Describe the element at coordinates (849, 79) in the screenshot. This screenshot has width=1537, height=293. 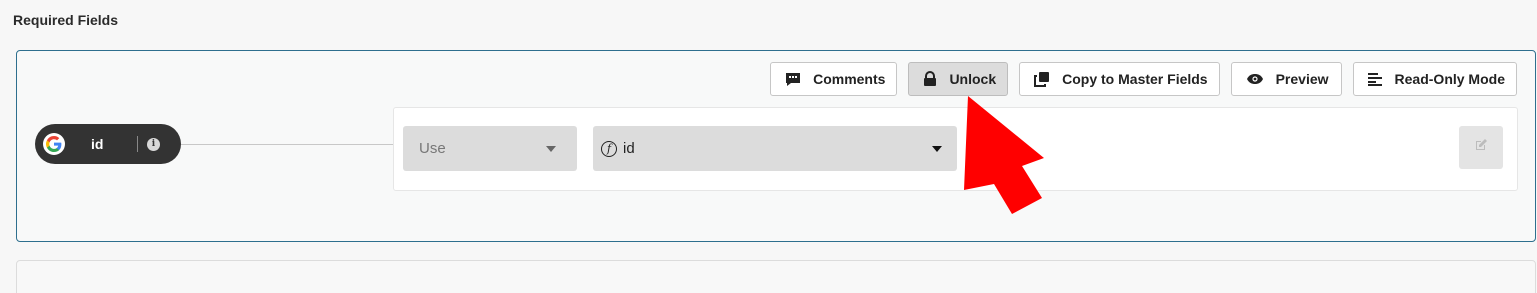
I see `comments-label: Comments` at that location.